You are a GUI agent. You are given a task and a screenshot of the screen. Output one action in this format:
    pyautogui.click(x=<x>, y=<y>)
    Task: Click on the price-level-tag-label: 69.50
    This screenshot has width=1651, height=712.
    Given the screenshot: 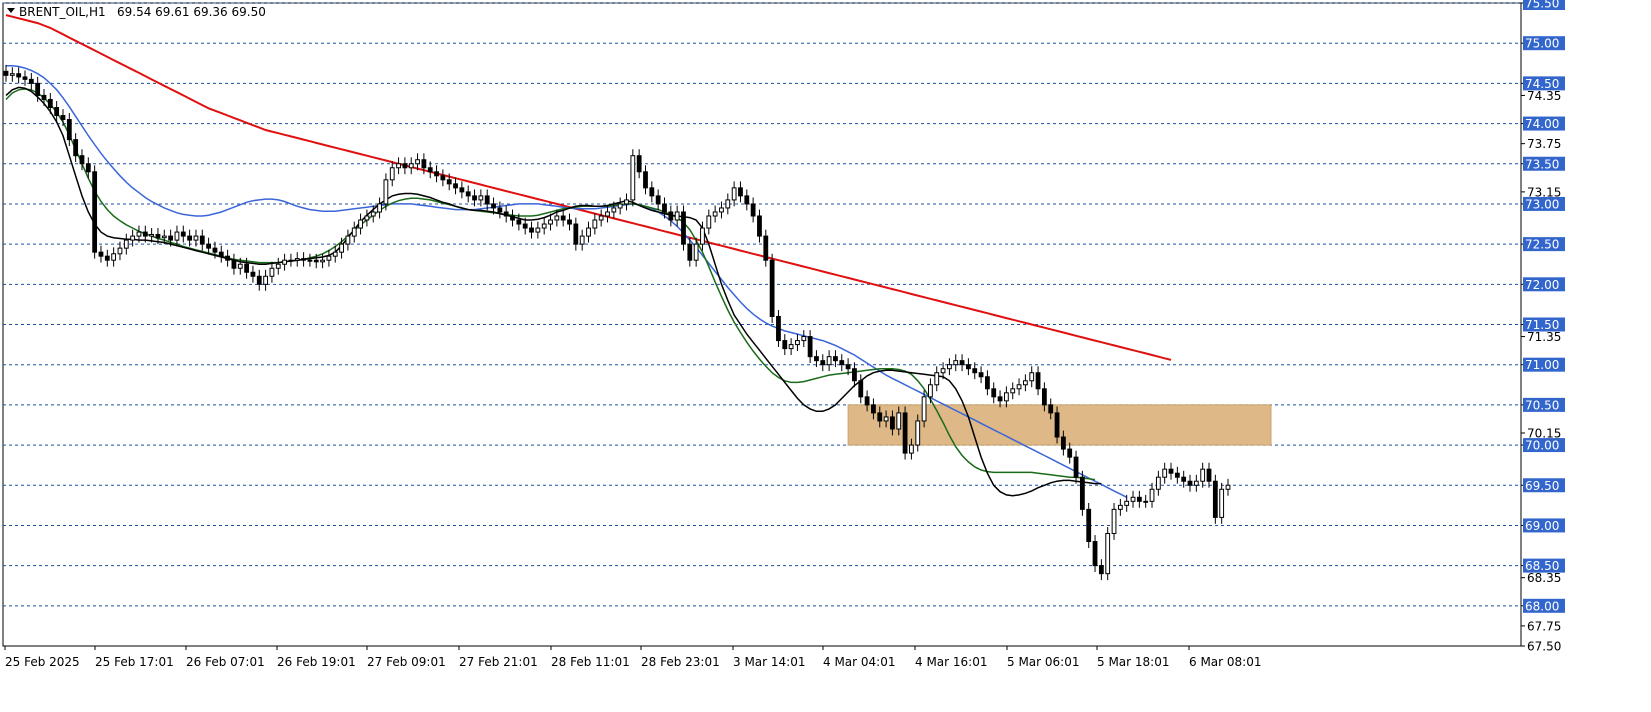 What is the action you would take?
    pyautogui.click(x=1542, y=486)
    